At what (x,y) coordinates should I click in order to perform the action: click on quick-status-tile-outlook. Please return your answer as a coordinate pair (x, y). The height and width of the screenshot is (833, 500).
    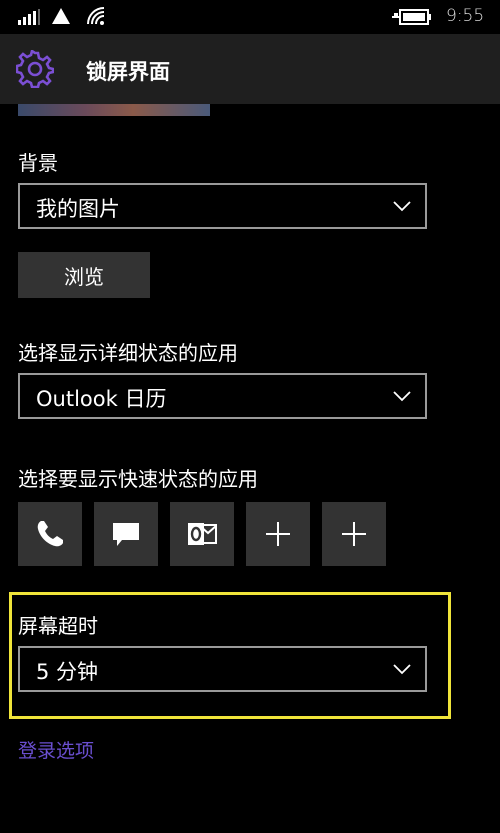
    Looking at the image, I should click on (202, 534).